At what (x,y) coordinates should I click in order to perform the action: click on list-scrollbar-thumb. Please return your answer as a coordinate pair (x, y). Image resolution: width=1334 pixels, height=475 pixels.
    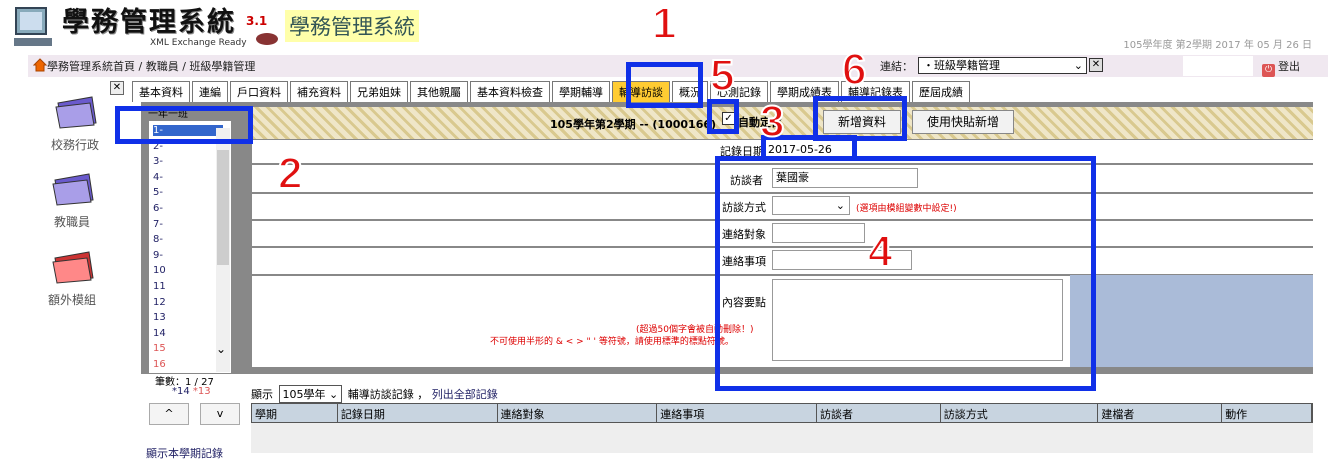
    Looking at the image, I should click on (223, 207).